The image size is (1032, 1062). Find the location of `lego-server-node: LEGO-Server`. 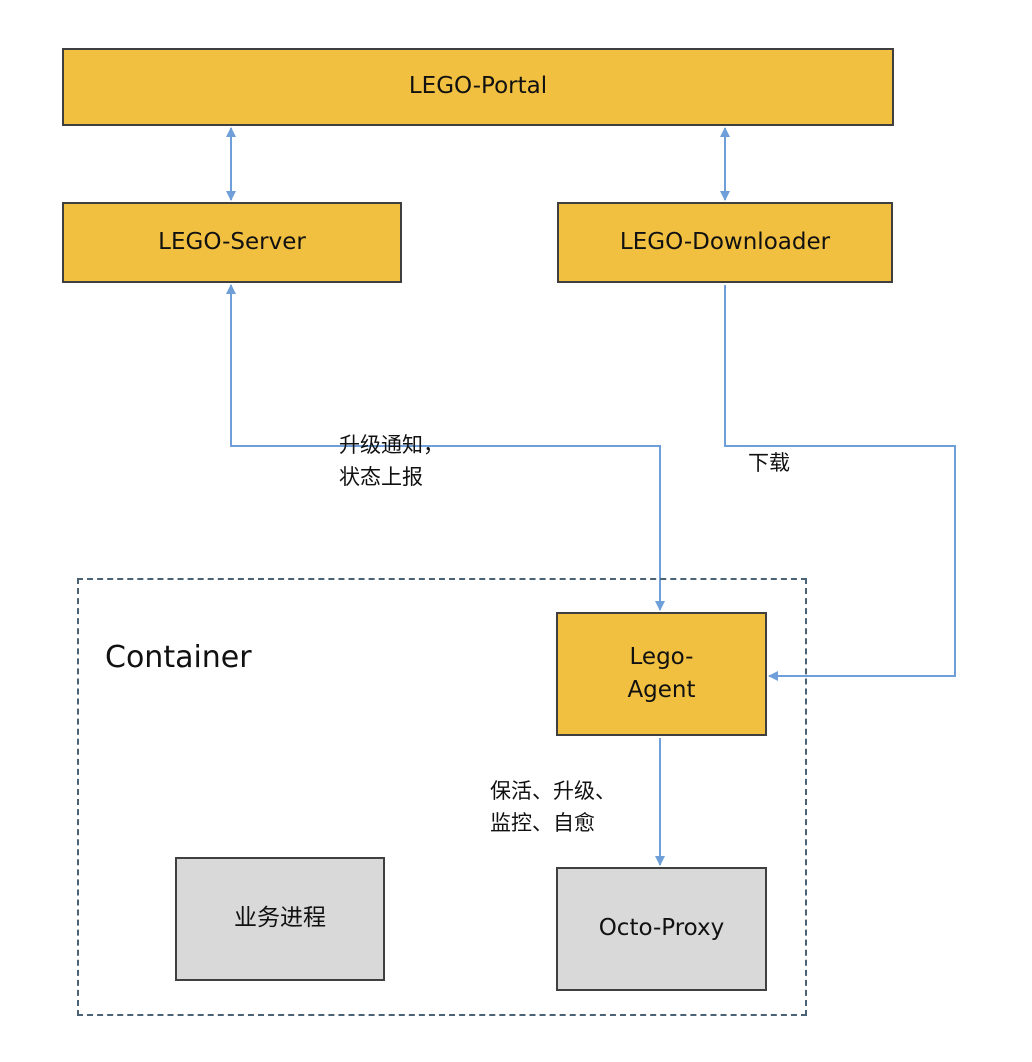

lego-server-node: LEGO-Server is located at coordinates (232, 242).